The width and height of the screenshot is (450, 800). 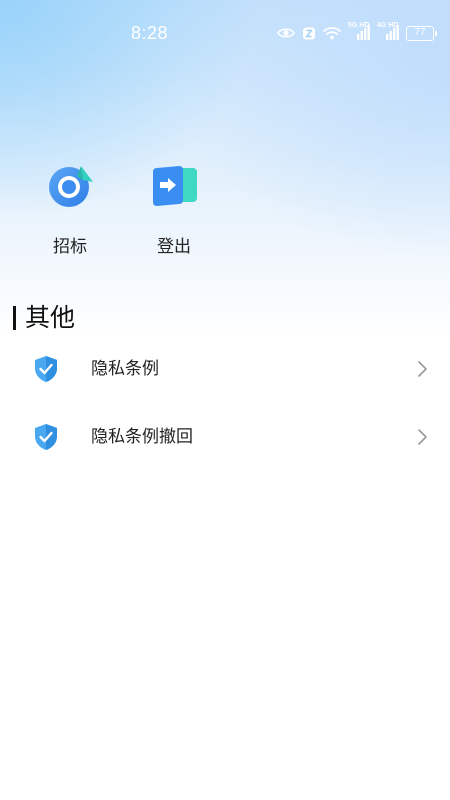 What do you see at coordinates (388, 32) in the screenshot?
I see `signal-4g-icon: 4G HD` at bounding box center [388, 32].